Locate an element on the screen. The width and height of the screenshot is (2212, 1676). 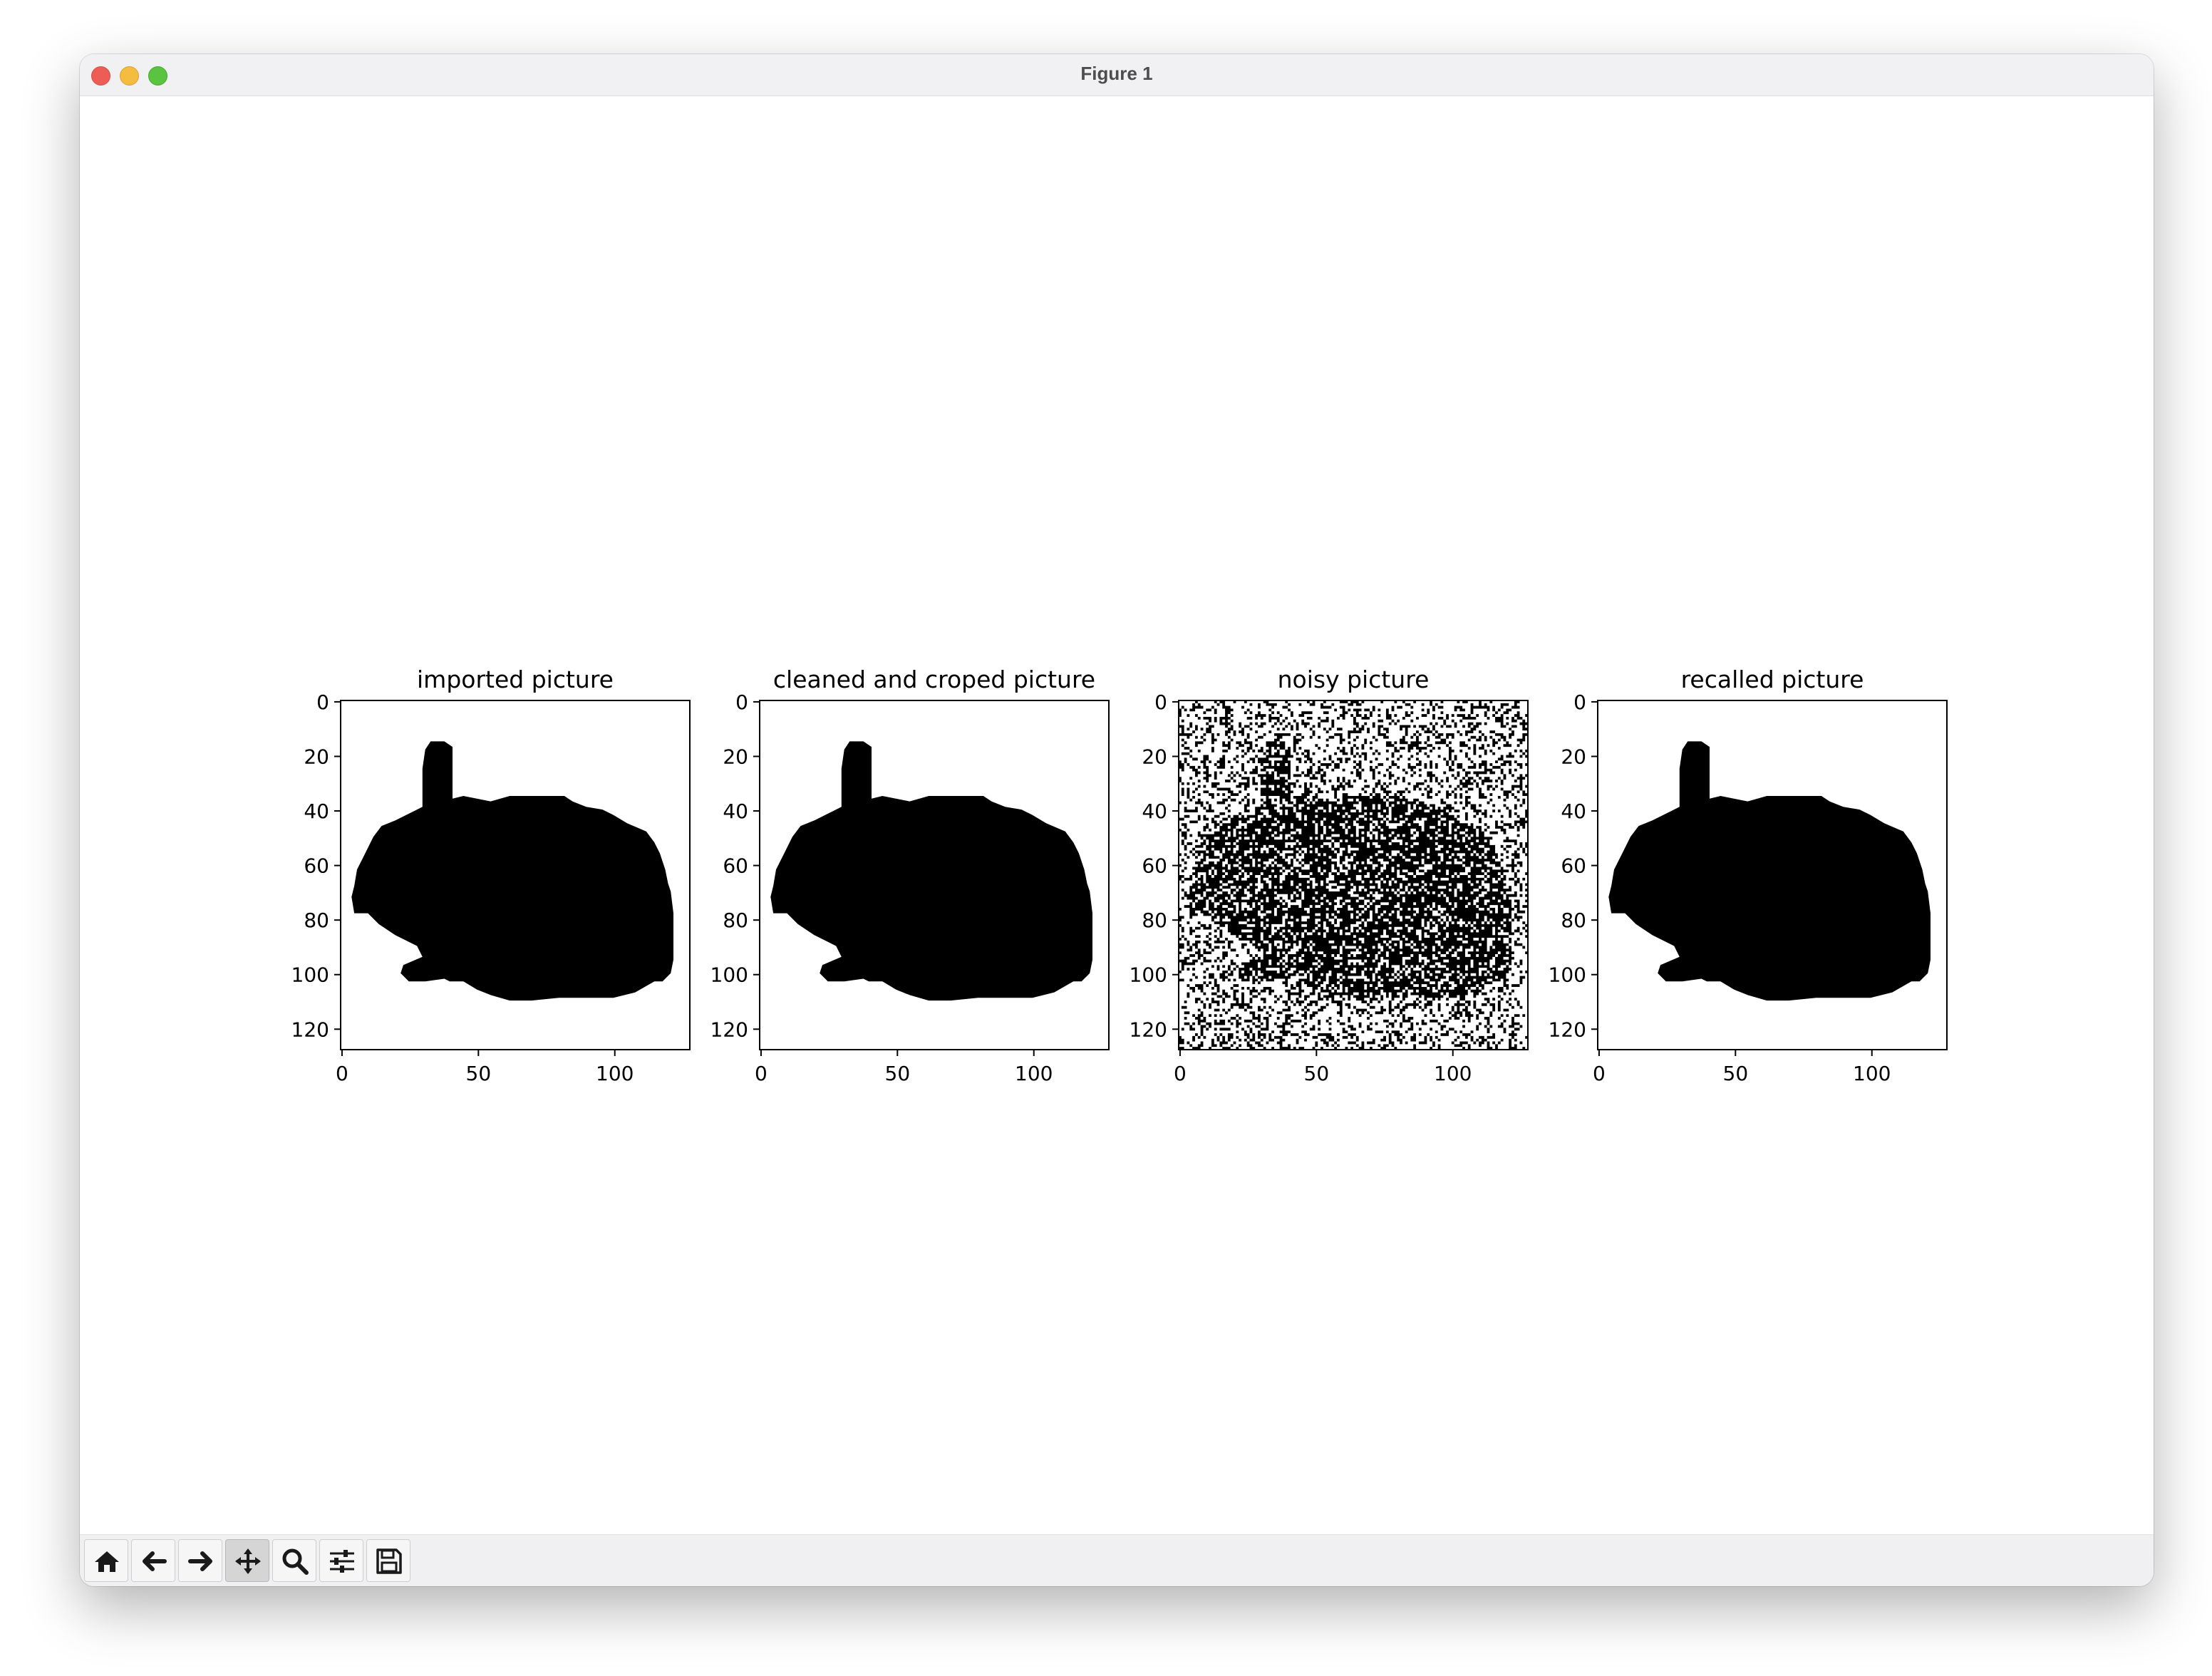
subplot-4: recalled picture 0 20 40 60 80 100 120 0 50 100 is located at coordinates (1748, 875).